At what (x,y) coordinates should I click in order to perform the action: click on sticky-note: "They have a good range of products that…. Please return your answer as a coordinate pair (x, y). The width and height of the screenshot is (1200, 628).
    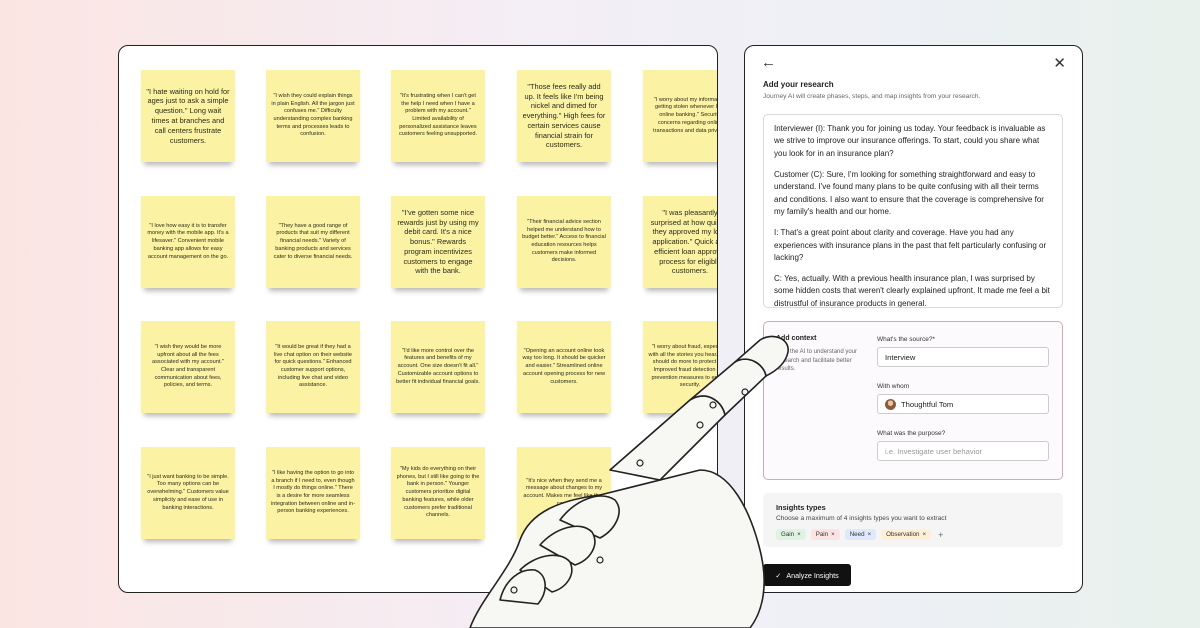
    Looking at the image, I should click on (313, 242).